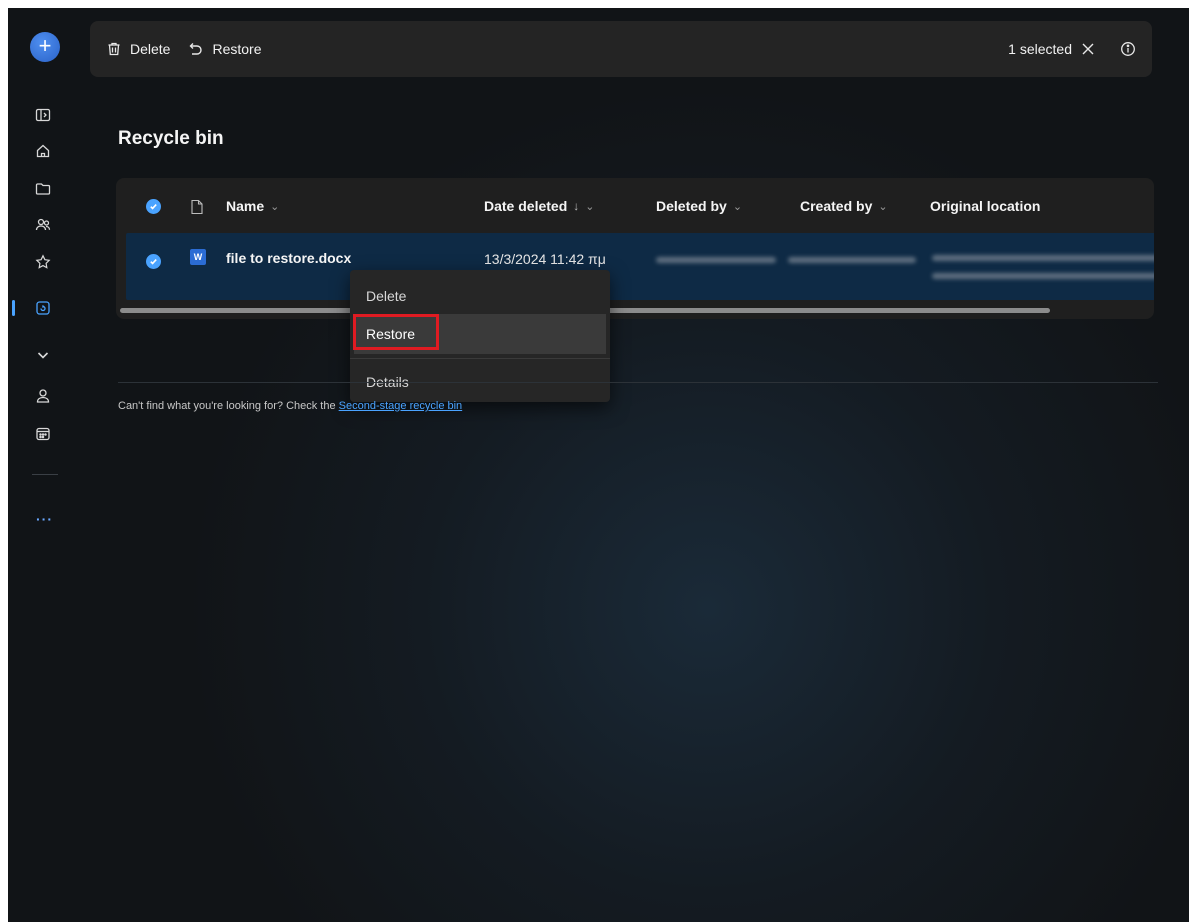 The width and height of the screenshot is (1189, 922). I want to click on column-created-by-label: Created by, so click(836, 206).